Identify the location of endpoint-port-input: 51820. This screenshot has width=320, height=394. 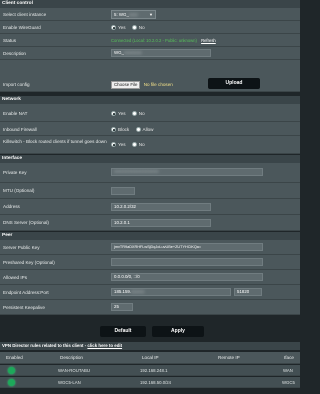
(248, 292).